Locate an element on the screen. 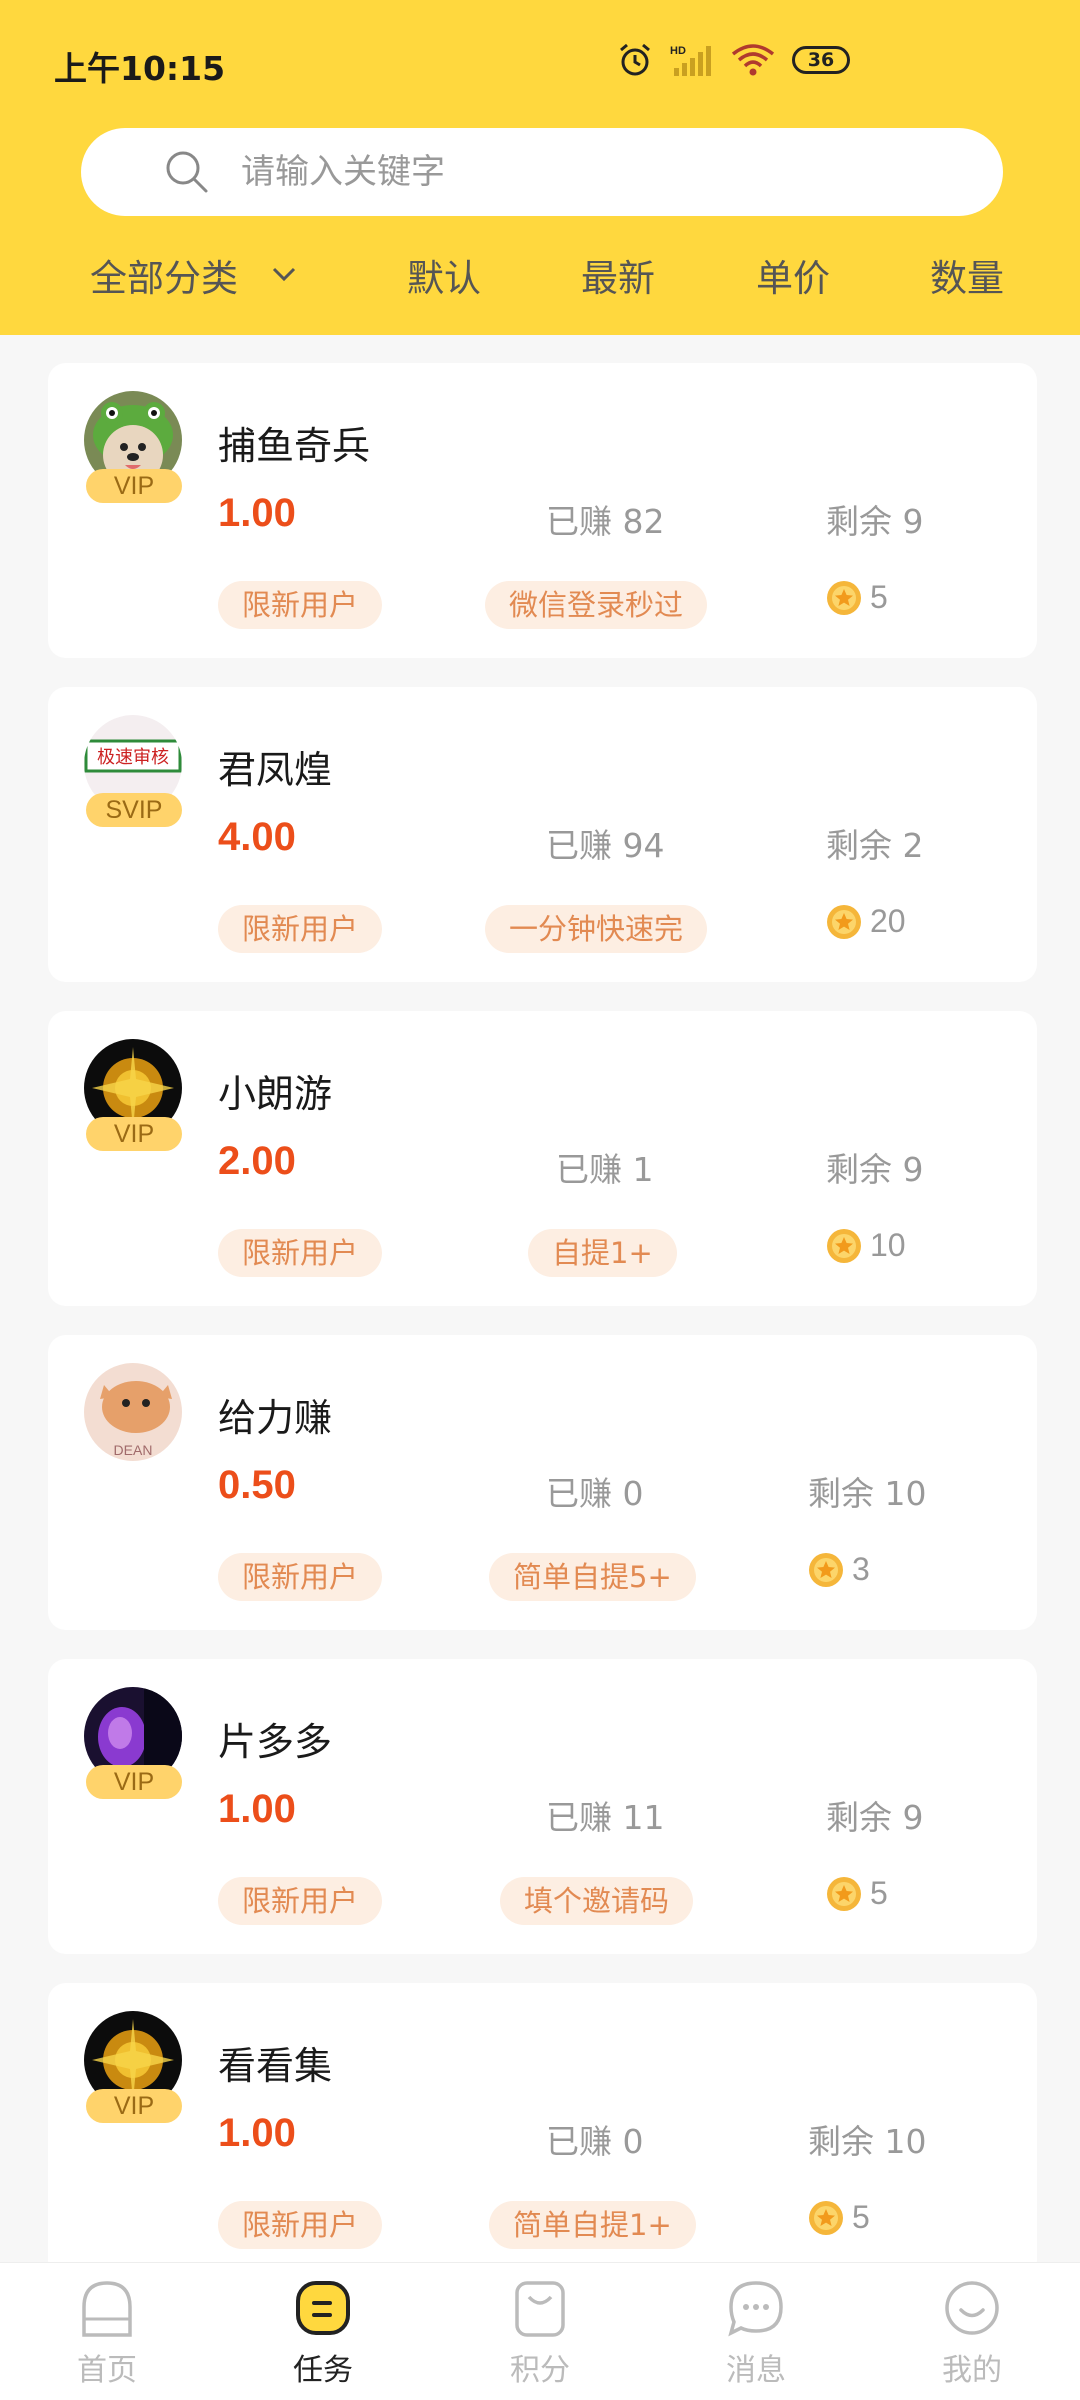 The width and height of the screenshot is (1080, 2400). avatar: DEAN is located at coordinates (133, 1412).